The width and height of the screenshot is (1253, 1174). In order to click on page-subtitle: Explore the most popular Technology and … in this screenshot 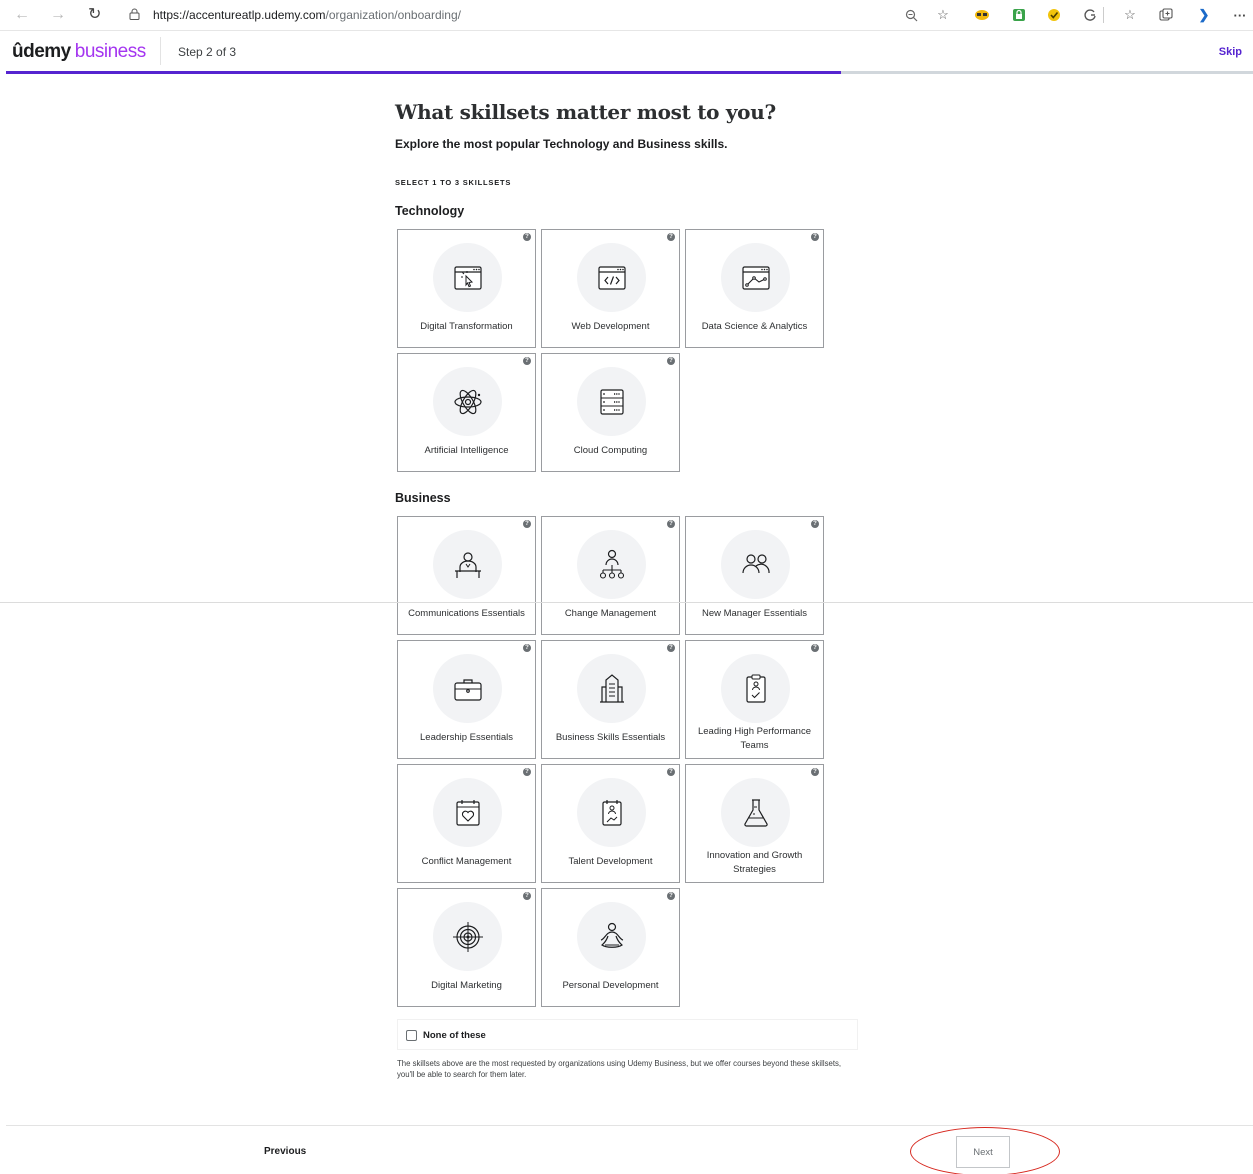, I will do `click(561, 144)`.